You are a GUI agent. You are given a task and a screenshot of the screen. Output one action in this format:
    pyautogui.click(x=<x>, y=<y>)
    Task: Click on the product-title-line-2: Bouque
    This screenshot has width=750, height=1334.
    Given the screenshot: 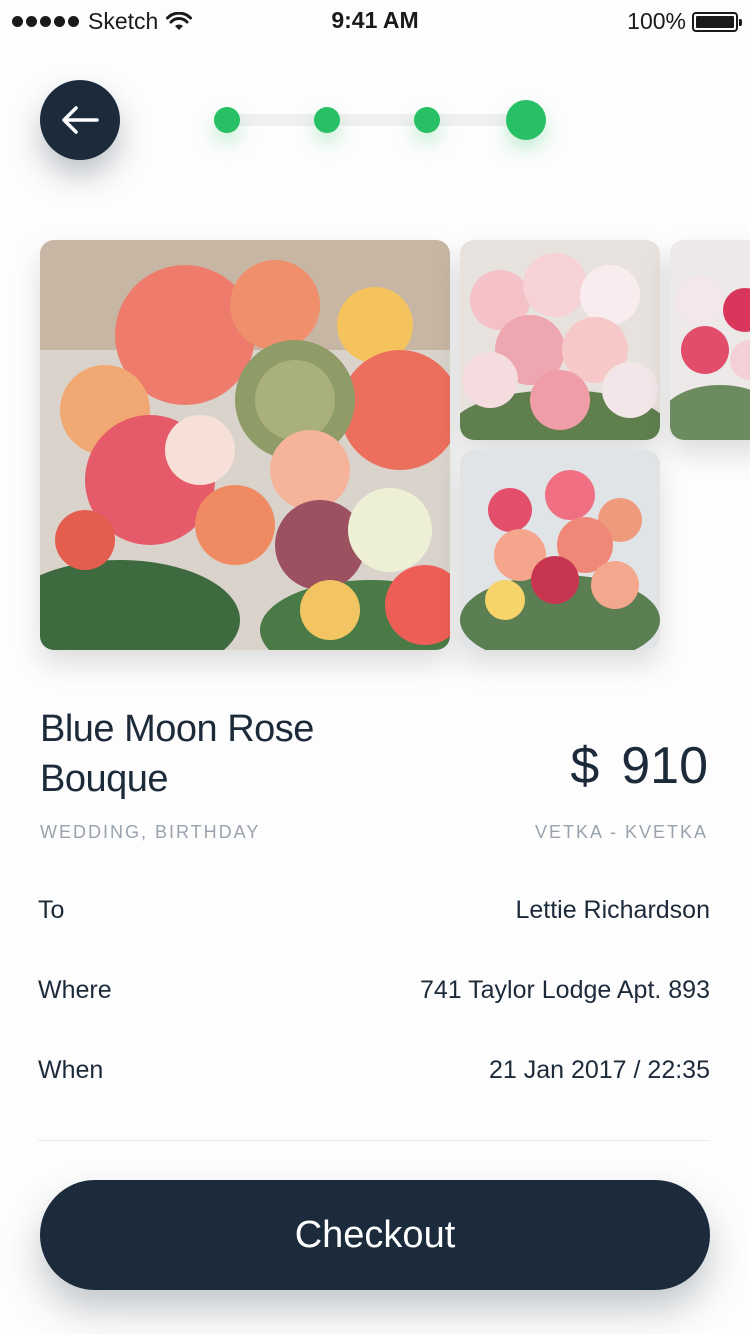 What is the action you would take?
    pyautogui.click(x=104, y=779)
    